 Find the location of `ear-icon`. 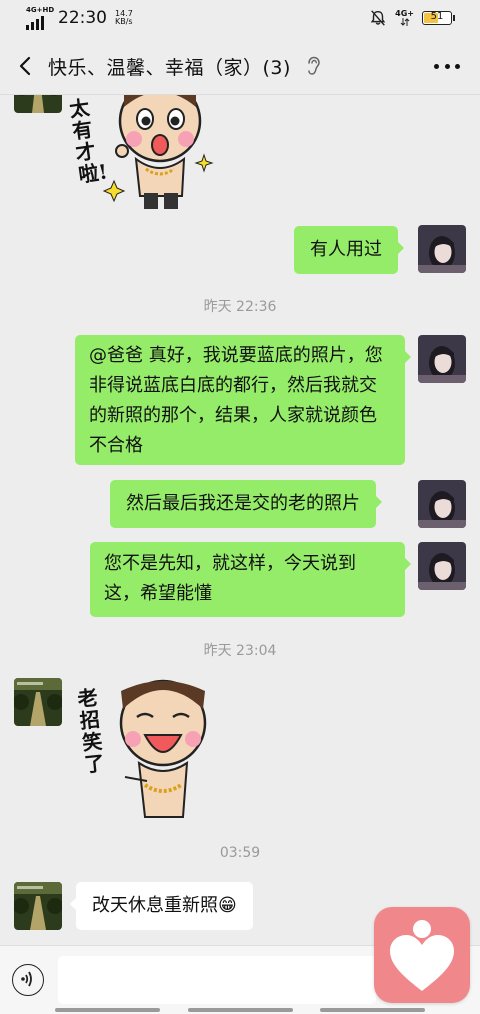

ear-icon is located at coordinates (314, 65).